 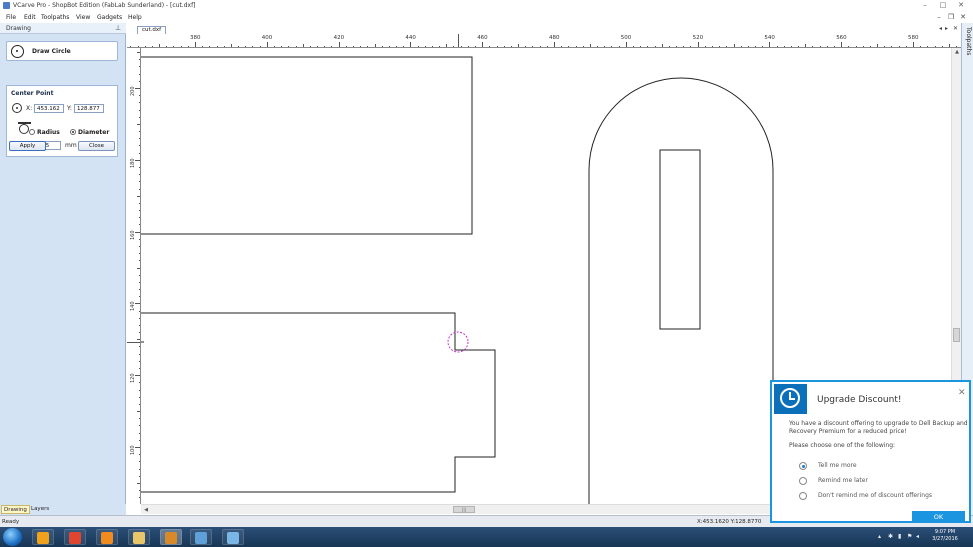 What do you see at coordinates (109, 17) in the screenshot?
I see `menu-gadgets: Gadgets` at bounding box center [109, 17].